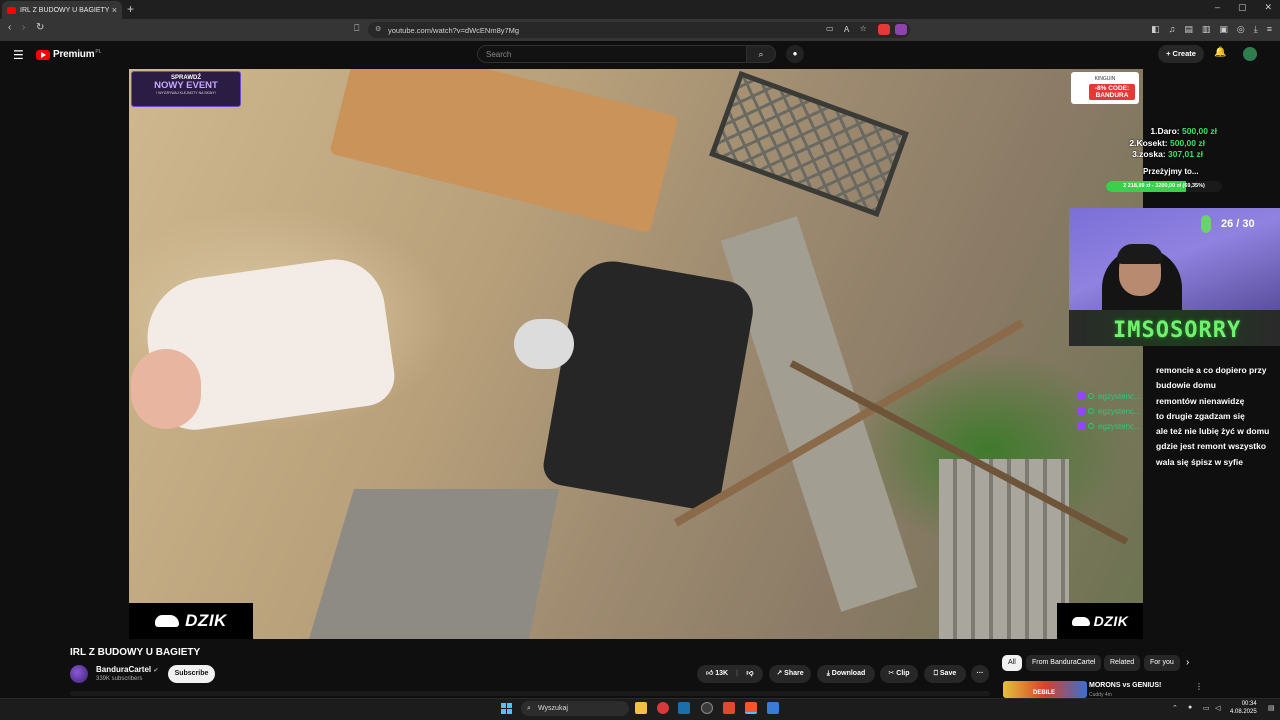 Image resolution: width=1280 pixels, height=720 pixels. I want to click on volume-icon: ◁, so click(1217, 708).